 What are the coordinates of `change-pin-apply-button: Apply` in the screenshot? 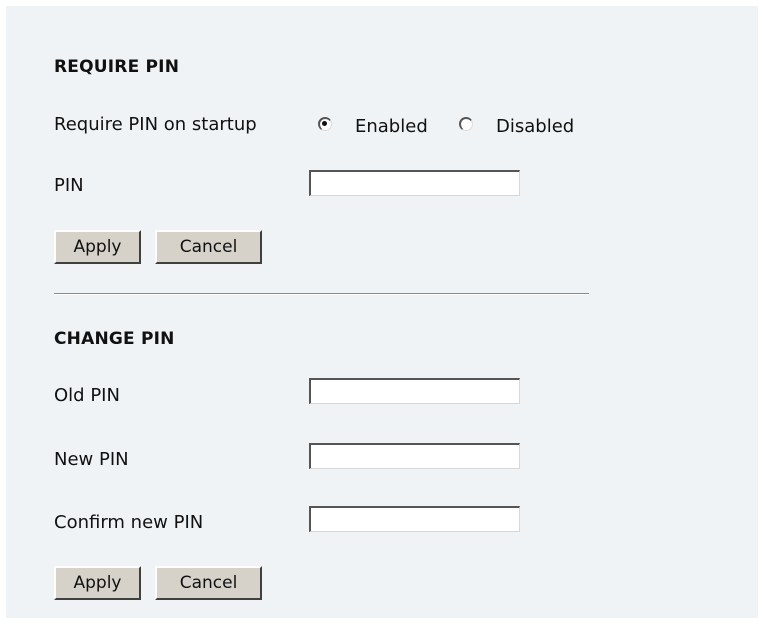 It's located at (97, 583).